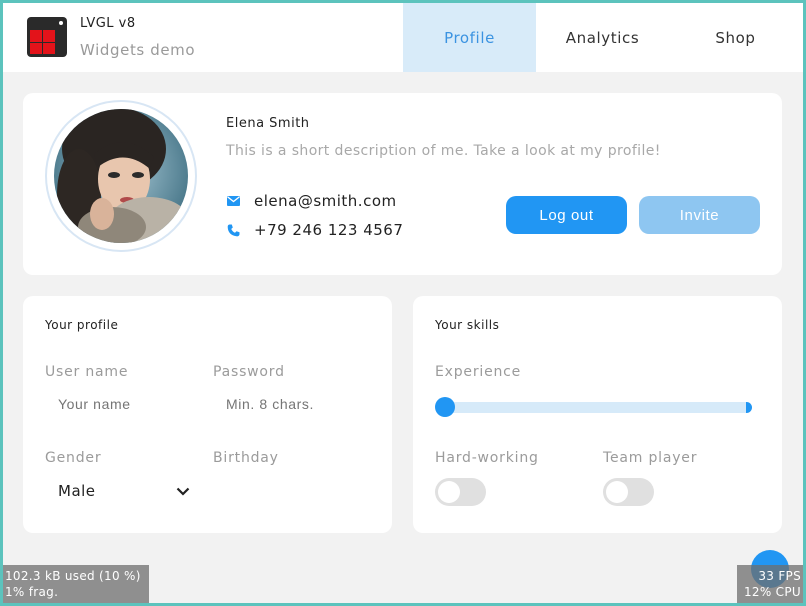  I want to click on tab-profile: Profile, so click(469, 37).